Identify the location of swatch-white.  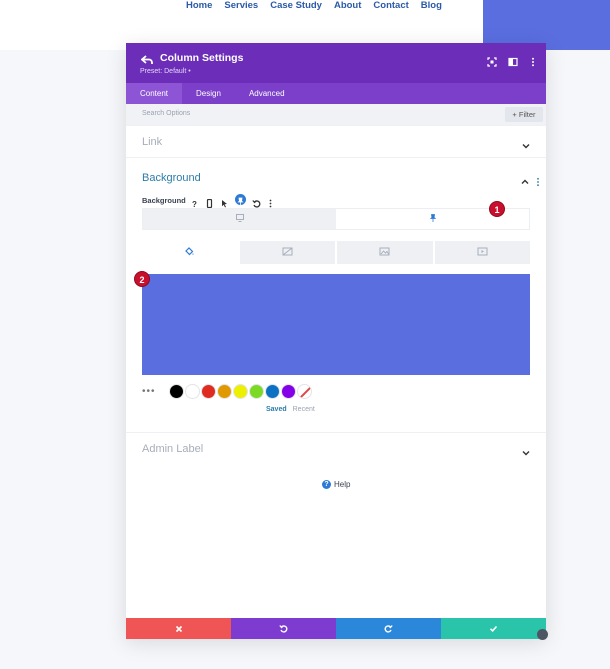
(192, 391).